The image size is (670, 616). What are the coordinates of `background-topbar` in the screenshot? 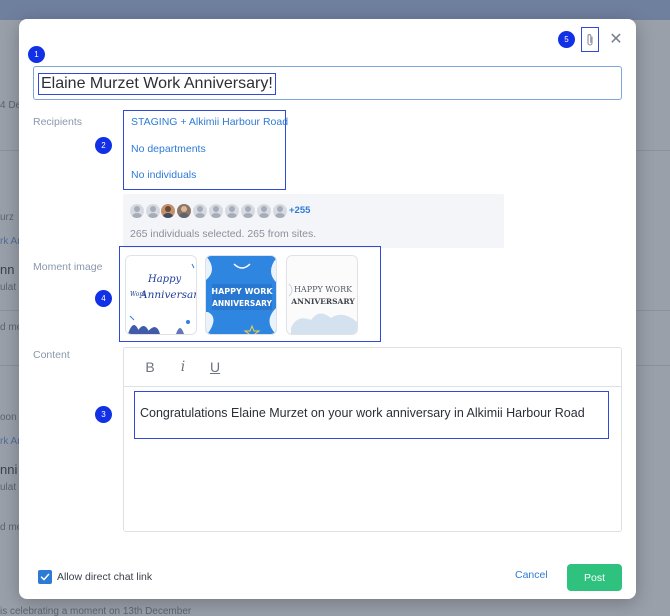 It's located at (335, 10).